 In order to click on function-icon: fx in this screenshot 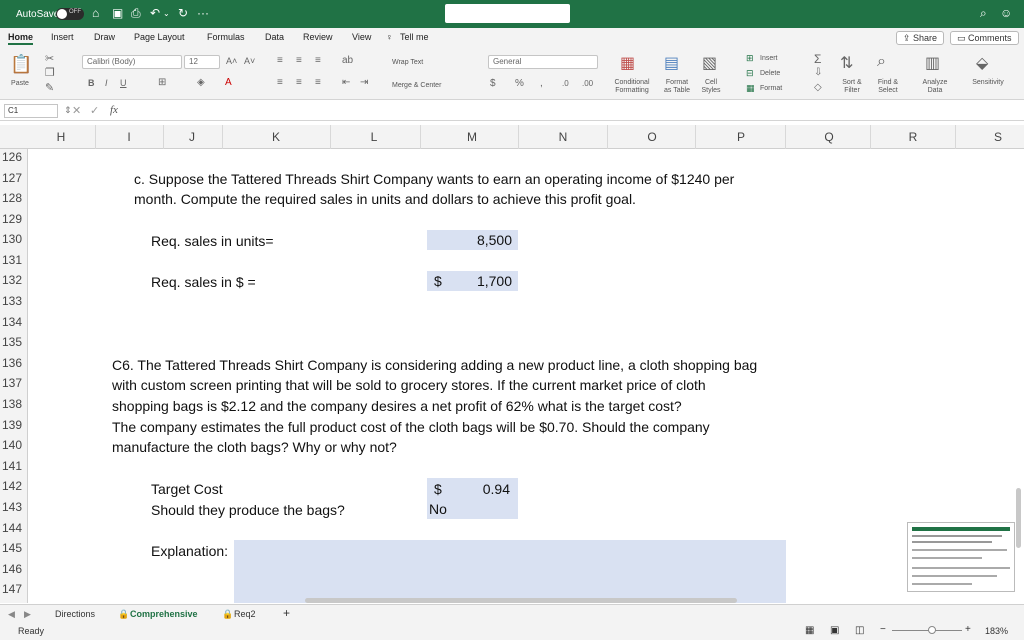, I will do `click(114, 110)`.